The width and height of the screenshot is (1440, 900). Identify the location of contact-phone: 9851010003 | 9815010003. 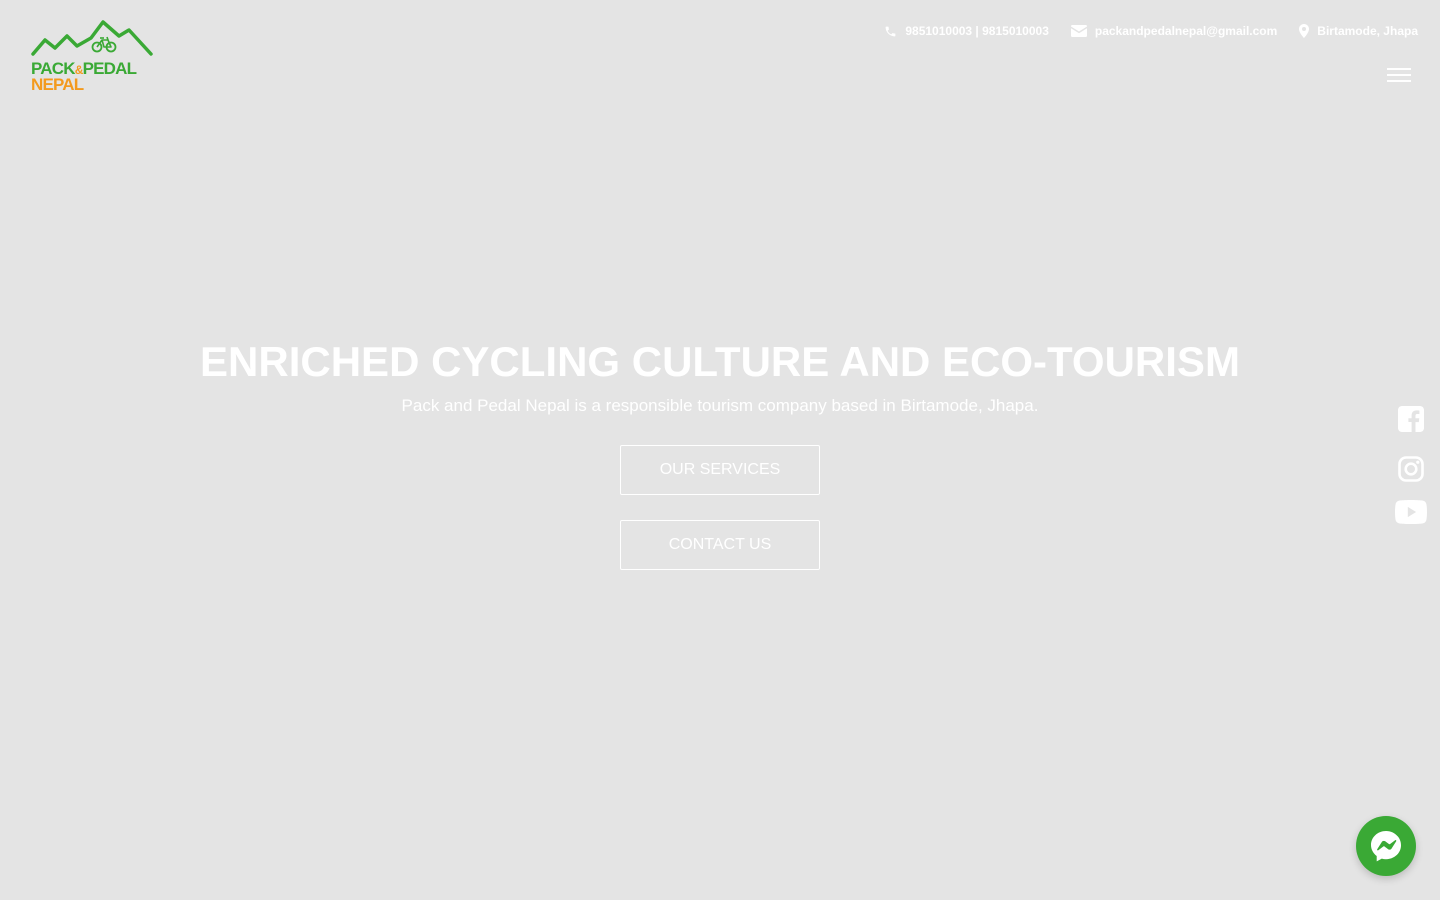
(966, 31).